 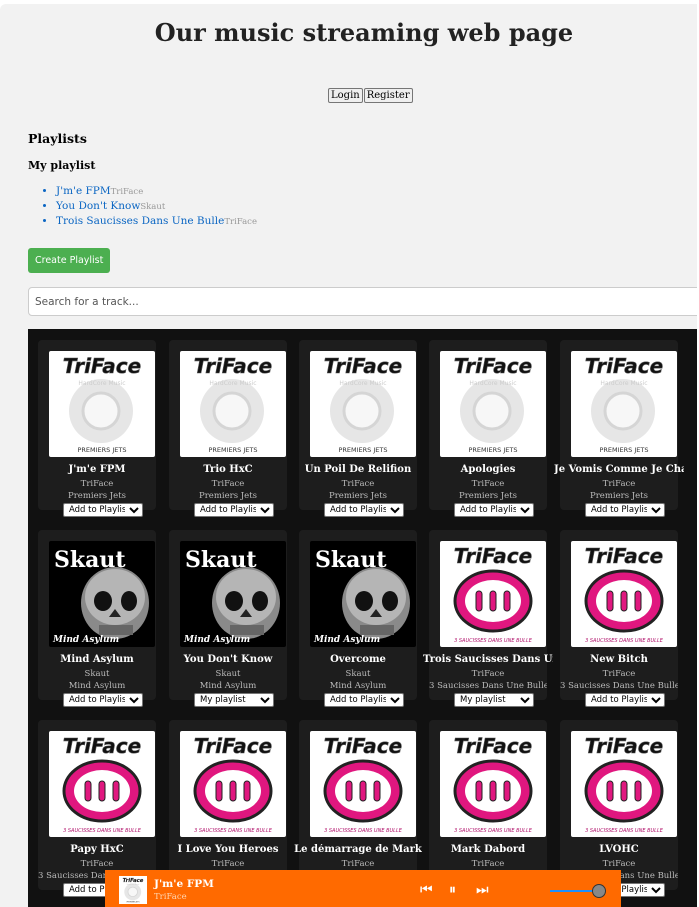 I want to click on playlist-name: My playlist, so click(x=62, y=165).